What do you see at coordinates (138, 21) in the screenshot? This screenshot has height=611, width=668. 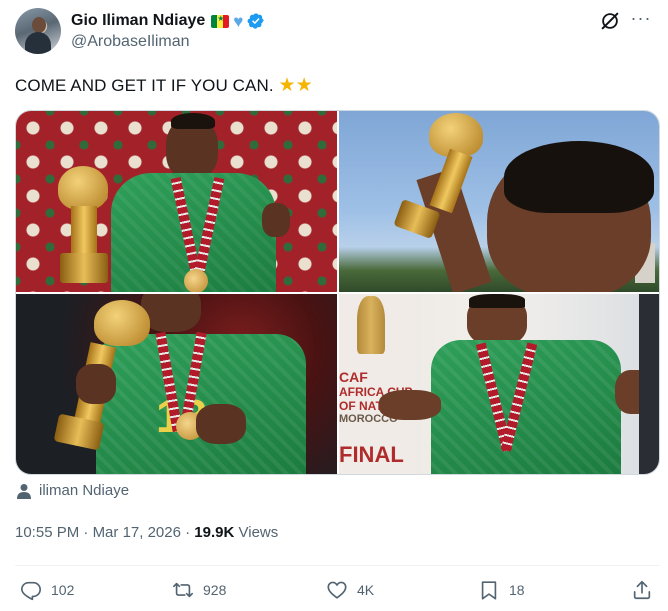 I see `display-name: Gio Iliman Ndiaye` at bounding box center [138, 21].